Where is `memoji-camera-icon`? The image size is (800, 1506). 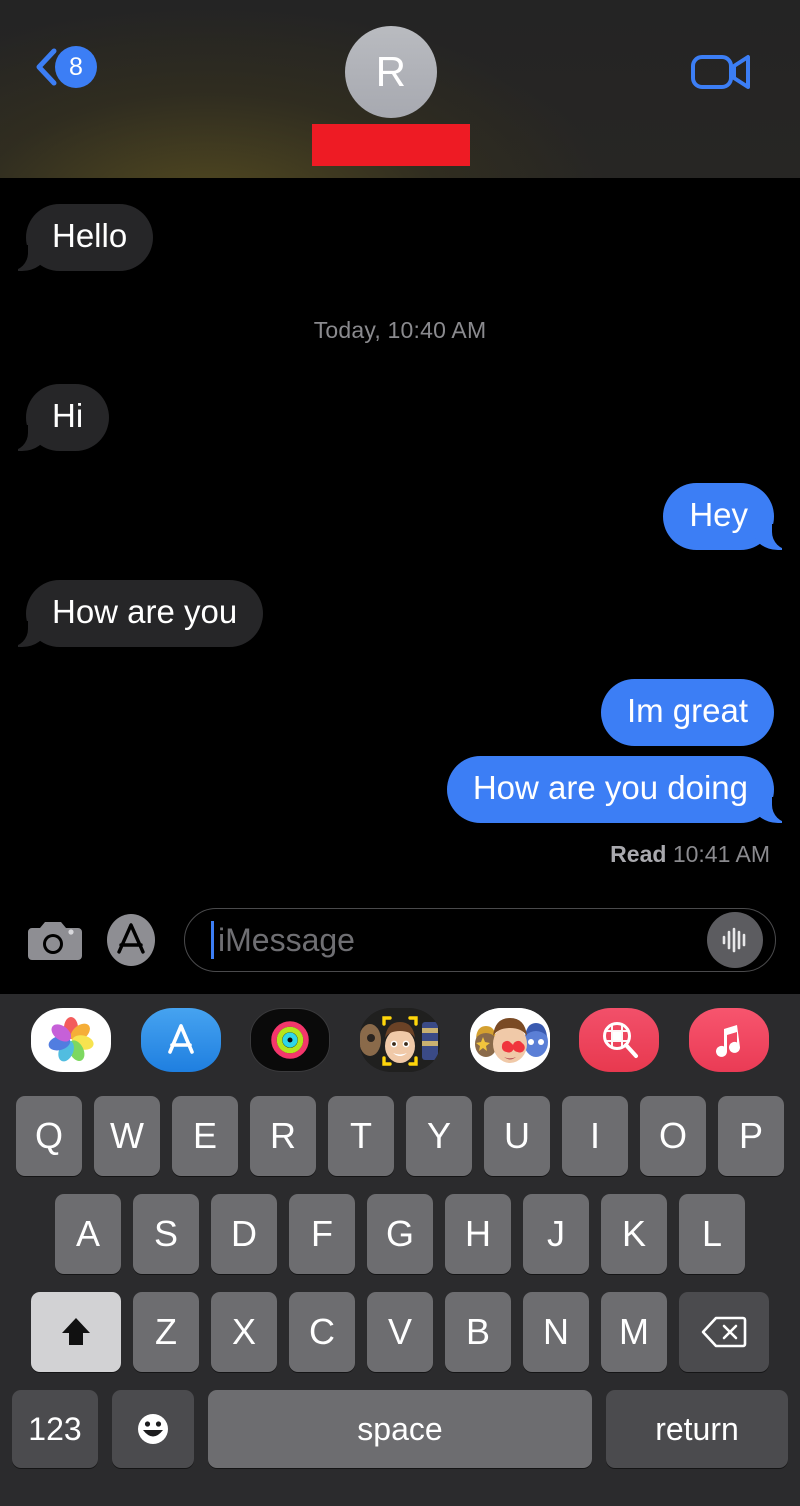
memoji-camera-icon is located at coordinates (399, 1040).